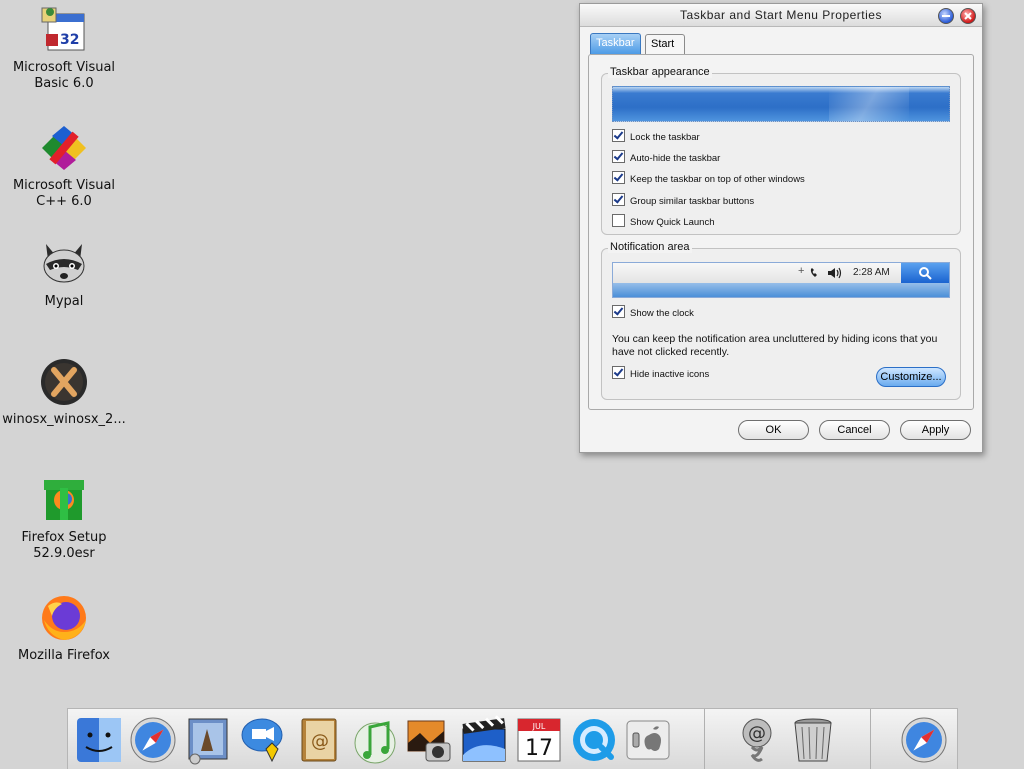  Describe the element at coordinates (69, 40) in the screenshot. I see `svg-text: 32` at that location.